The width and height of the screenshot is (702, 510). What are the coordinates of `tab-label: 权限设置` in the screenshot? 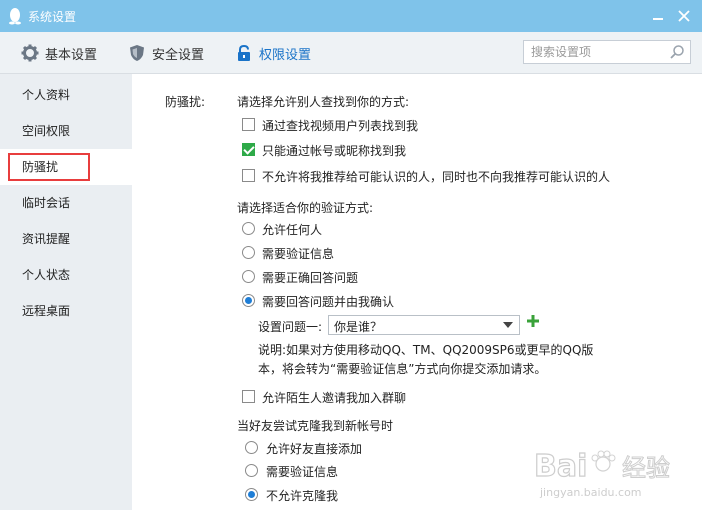 It's located at (285, 55).